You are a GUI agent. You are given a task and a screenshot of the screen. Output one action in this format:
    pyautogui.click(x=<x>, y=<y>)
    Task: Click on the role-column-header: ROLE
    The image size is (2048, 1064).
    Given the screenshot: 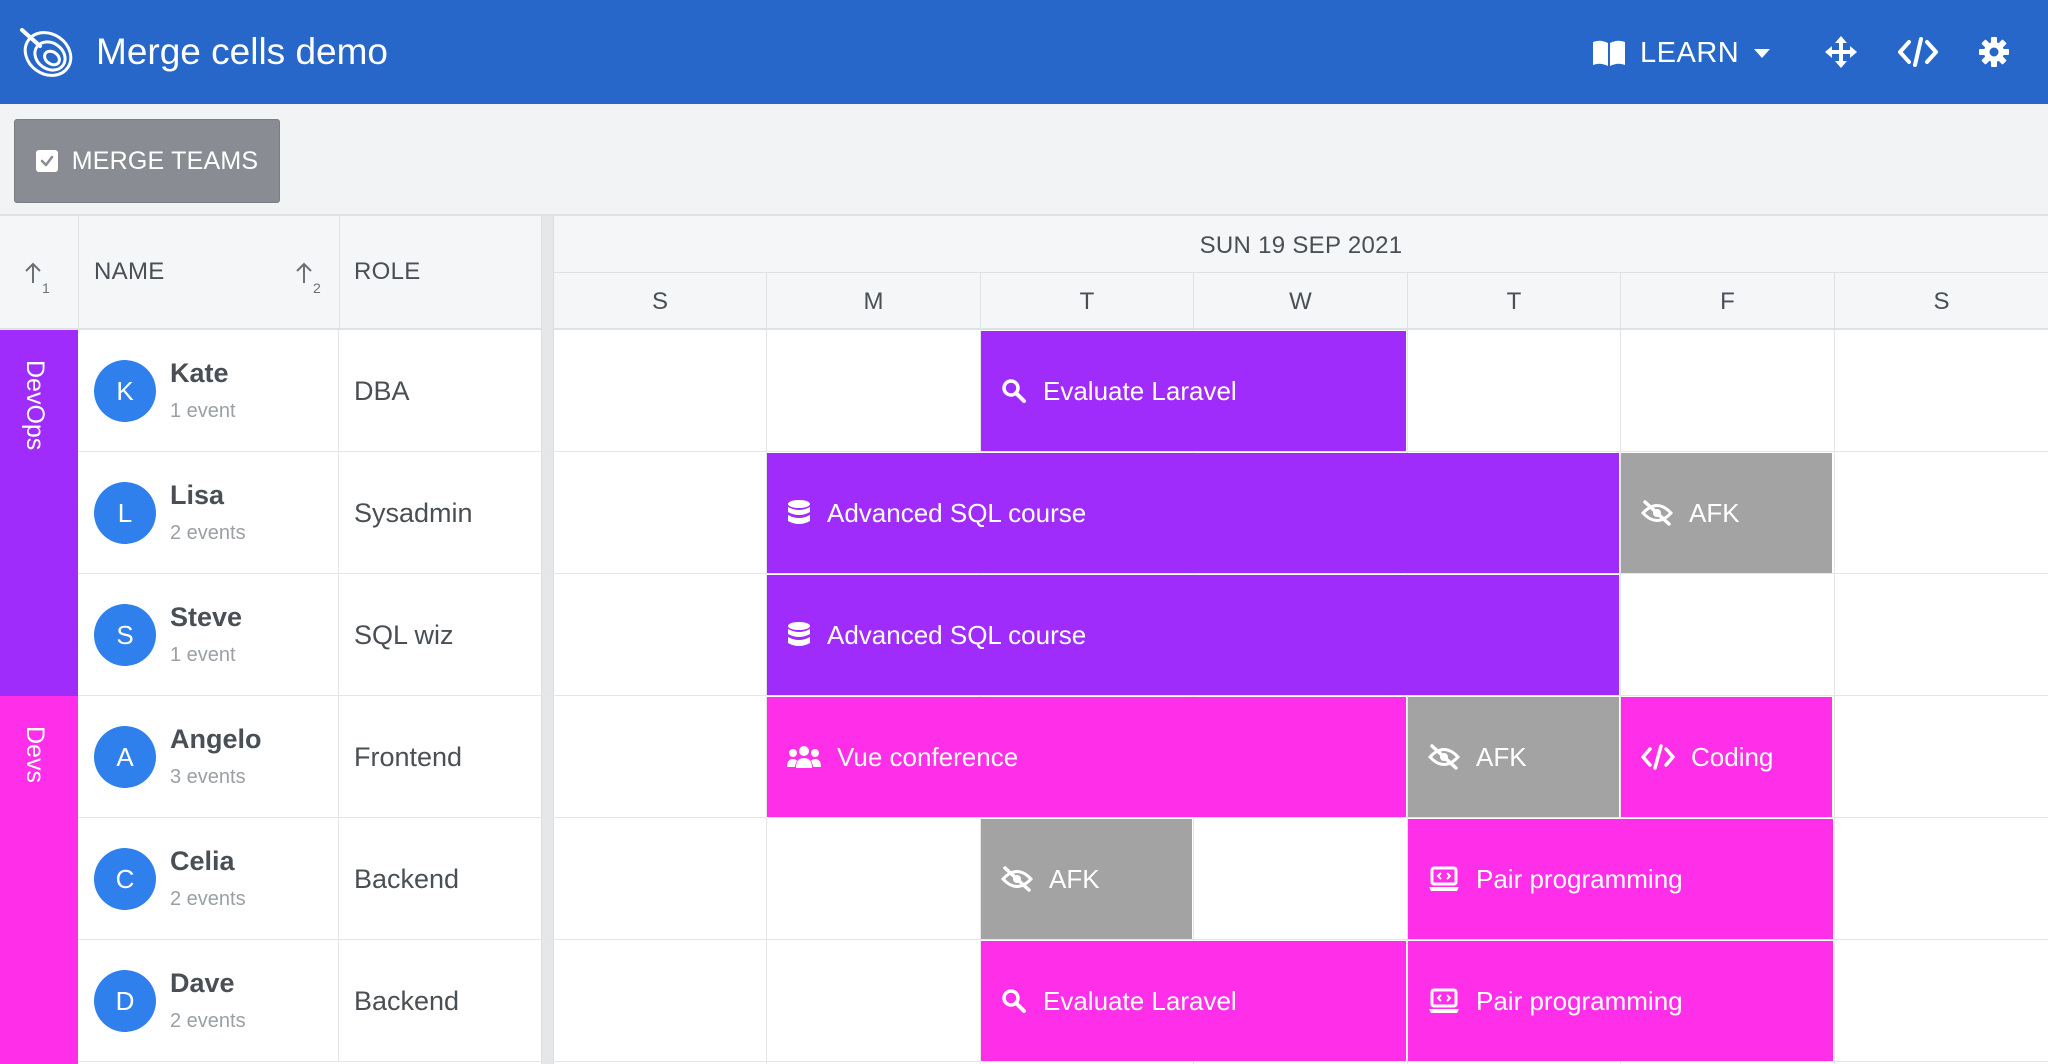 What is the action you would take?
    pyautogui.click(x=440, y=273)
    